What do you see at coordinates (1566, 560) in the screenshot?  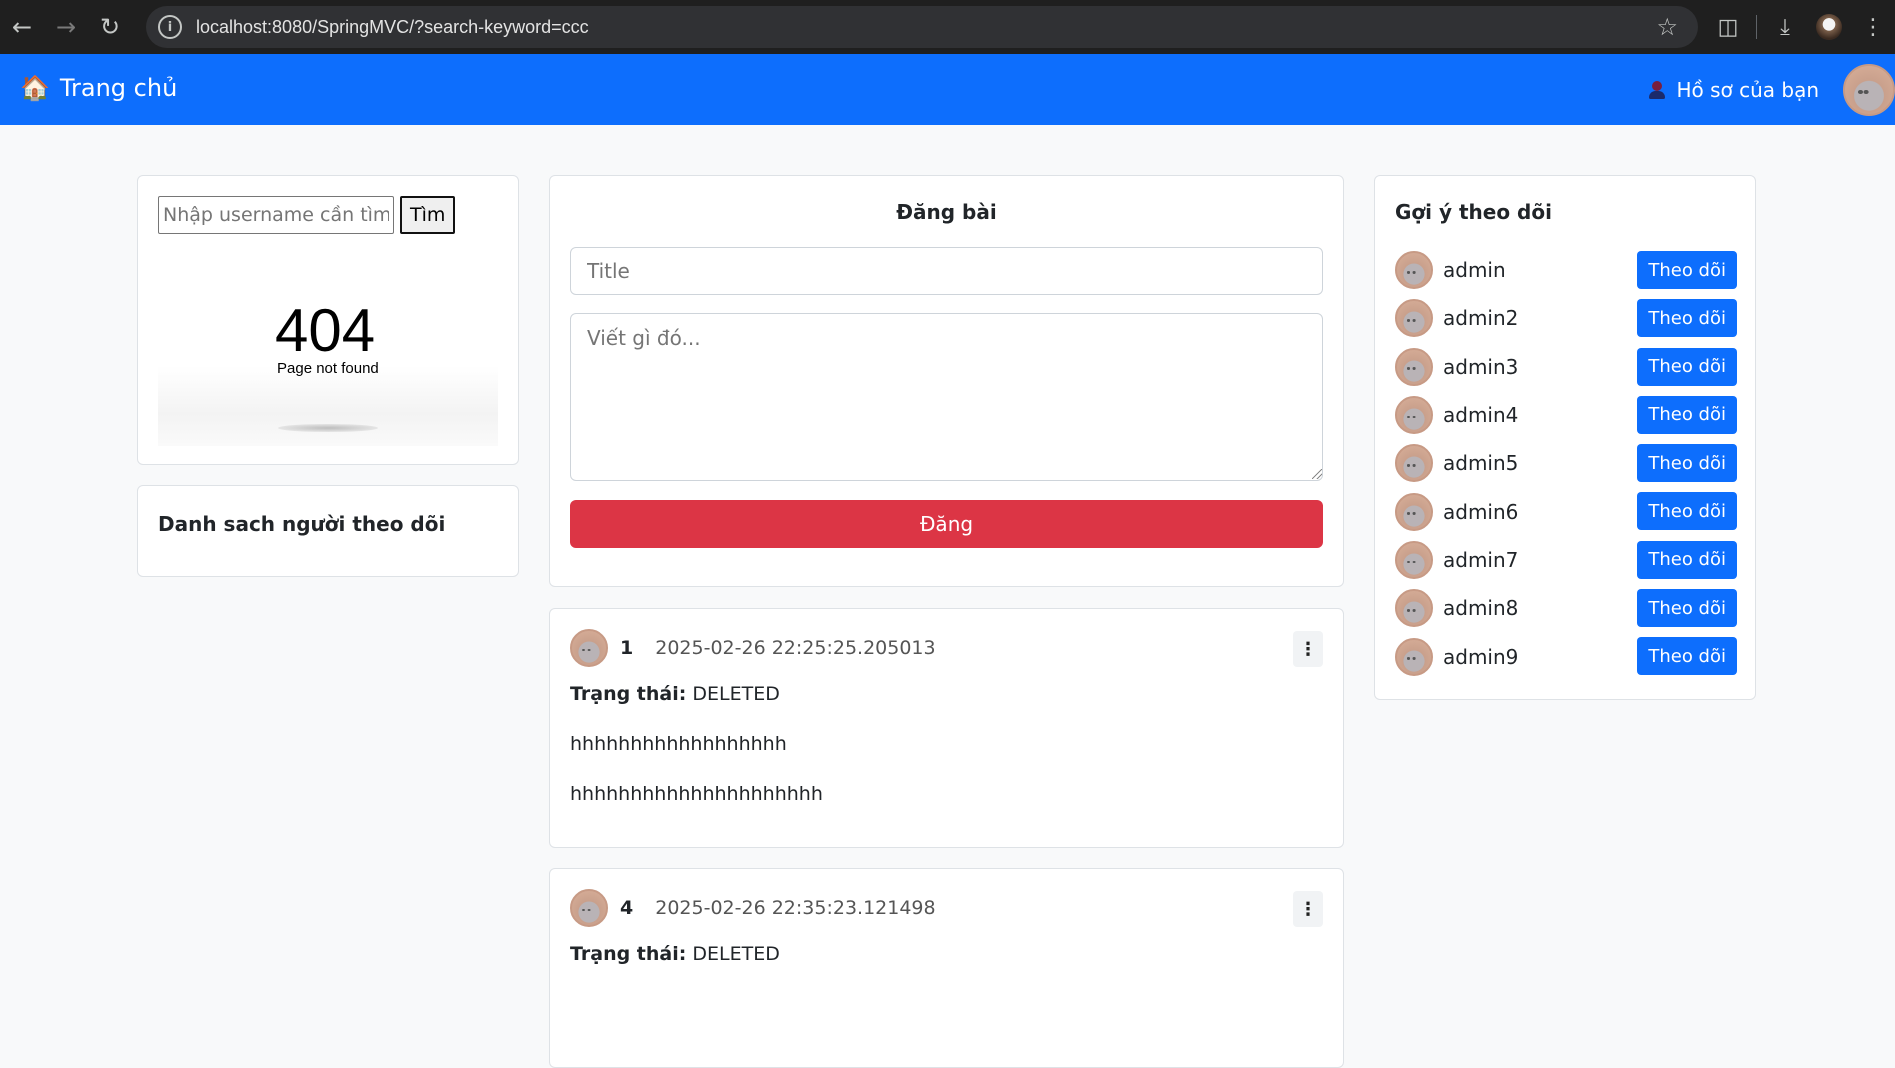 I see `suggestion-item: admin7 Theo dõi` at bounding box center [1566, 560].